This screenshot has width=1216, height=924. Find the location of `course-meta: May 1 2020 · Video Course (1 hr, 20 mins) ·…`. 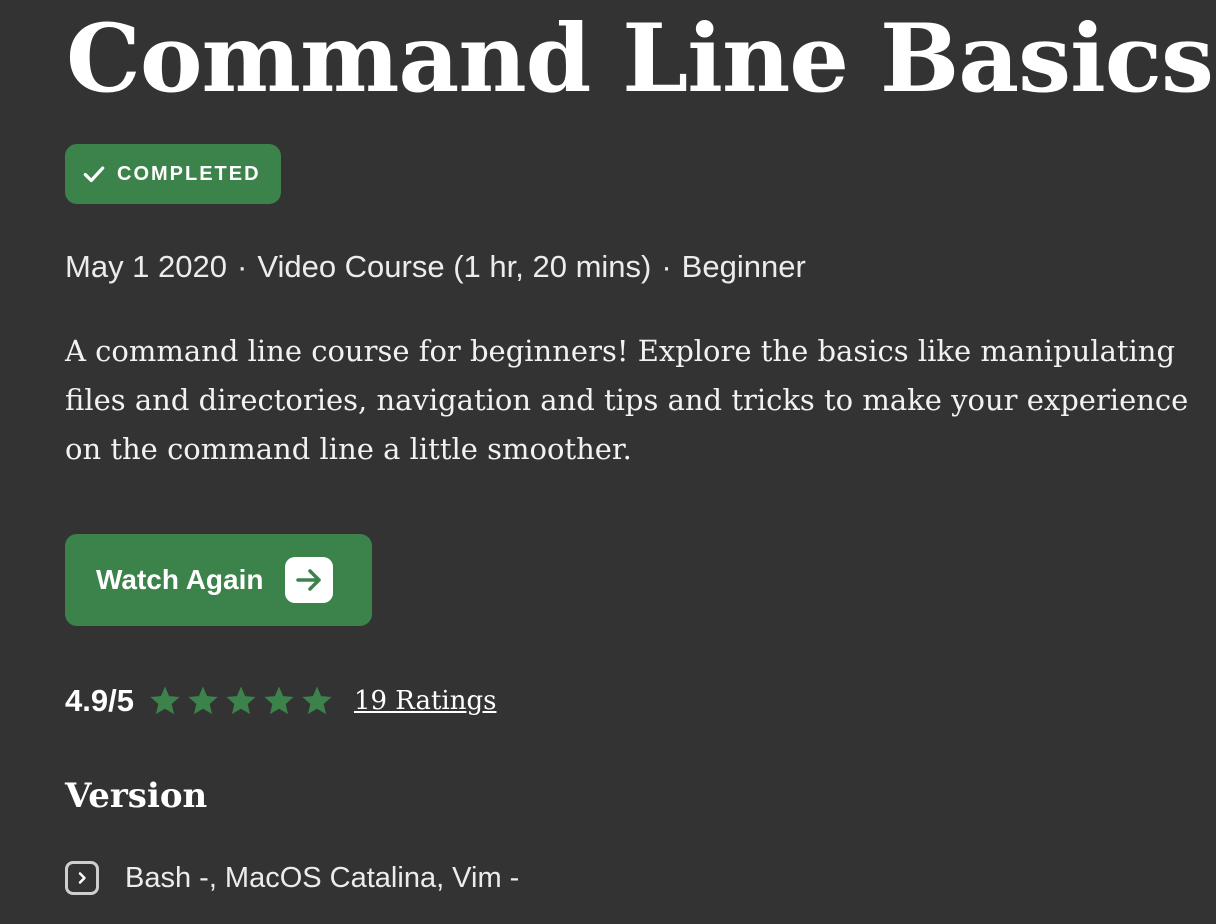

course-meta: May 1 2020 · Video Course (1 hr, 20 mins) ·… is located at coordinates (435, 267).